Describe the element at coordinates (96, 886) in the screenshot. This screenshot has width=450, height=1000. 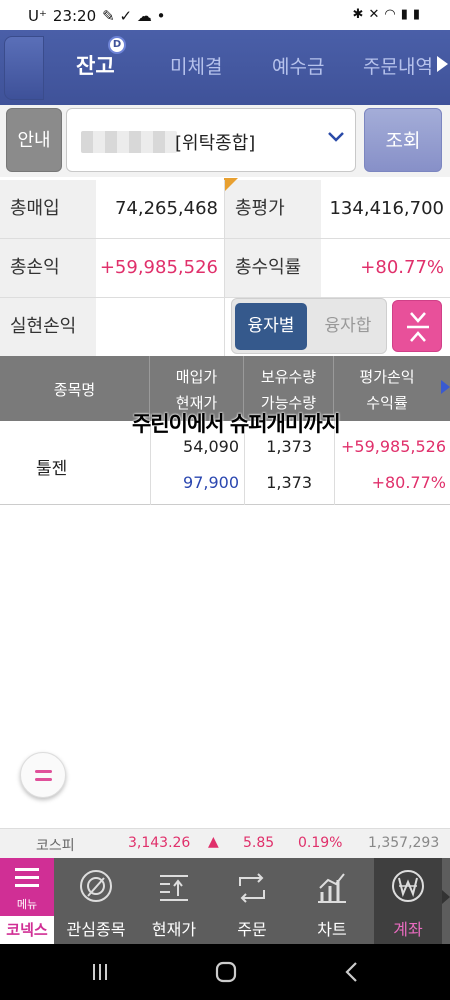
I see `watchlist-icon` at that location.